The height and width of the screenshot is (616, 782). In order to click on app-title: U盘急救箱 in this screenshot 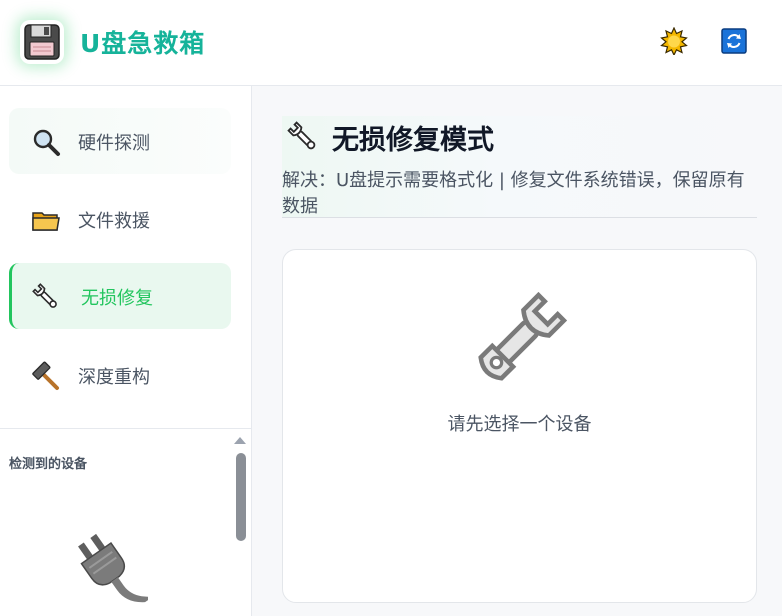, I will do `click(143, 43)`.